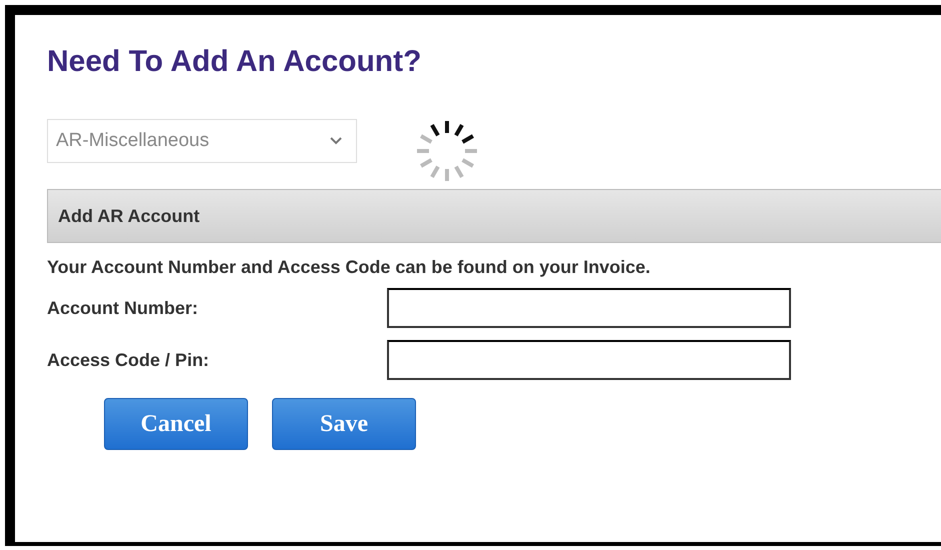 This screenshot has width=941, height=550. What do you see at coordinates (234, 62) in the screenshot?
I see `page-title: Need To Add An Account?` at bounding box center [234, 62].